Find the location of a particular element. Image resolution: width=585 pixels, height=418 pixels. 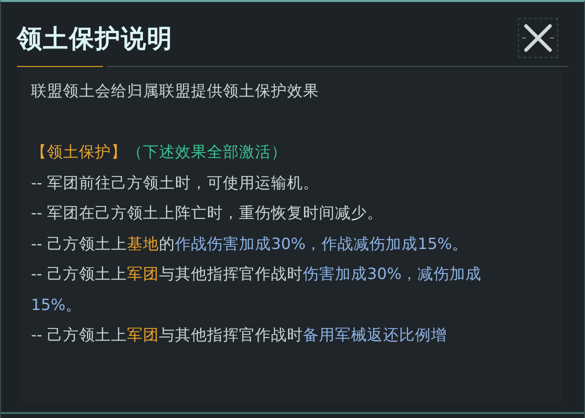

effect-text: -- 军团前往己方领土时，可使用运输机。 is located at coordinates (175, 183).